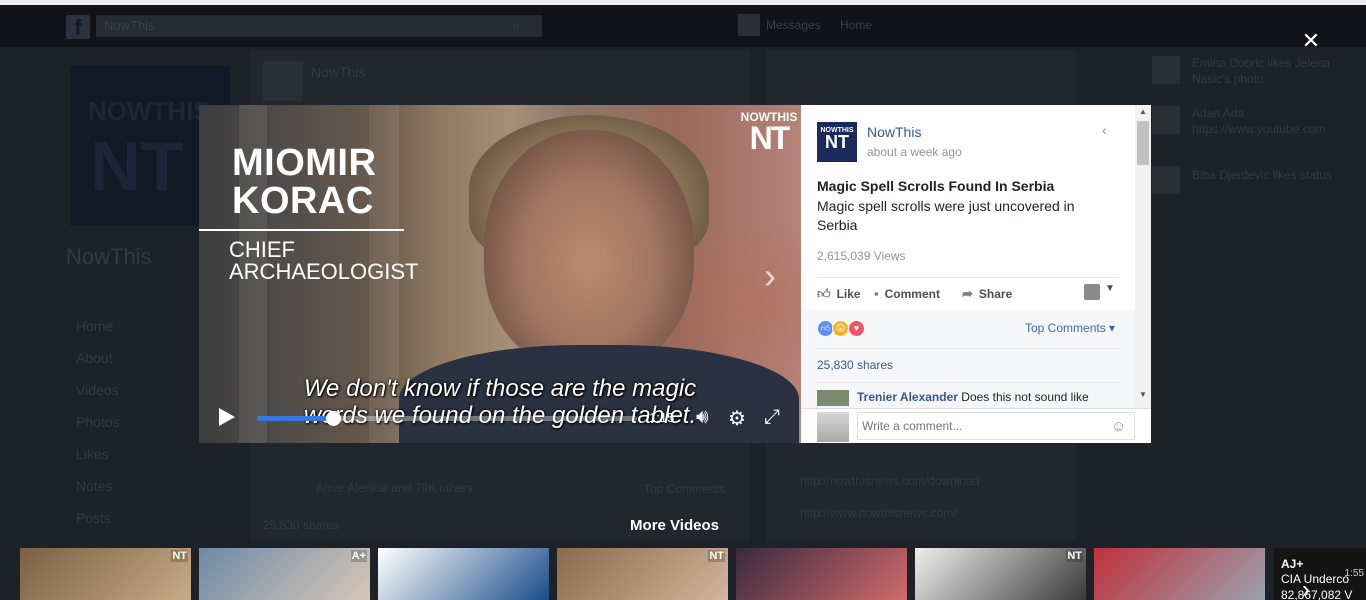 The width and height of the screenshot is (1366, 600). What do you see at coordinates (447, 418) in the screenshot?
I see `progress-bar` at bounding box center [447, 418].